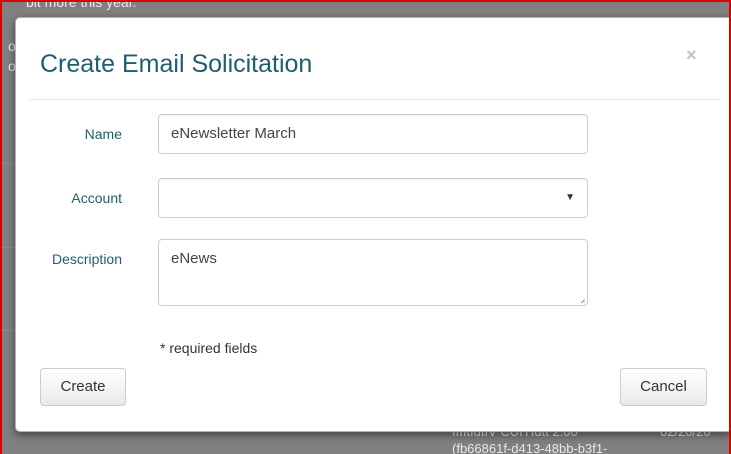 The image size is (731, 454). What do you see at coordinates (81, 5) in the screenshot?
I see `background-text: bit more this year.` at bounding box center [81, 5].